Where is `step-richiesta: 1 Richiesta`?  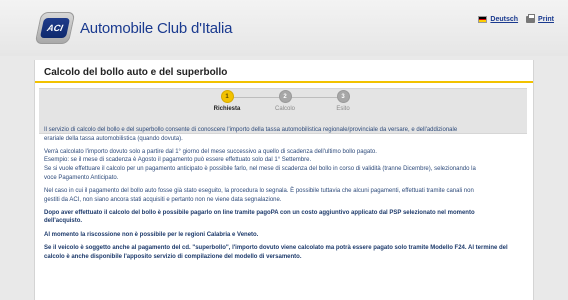 step-richiesta: 1 Richiesta is located at coordinates (227, 100).